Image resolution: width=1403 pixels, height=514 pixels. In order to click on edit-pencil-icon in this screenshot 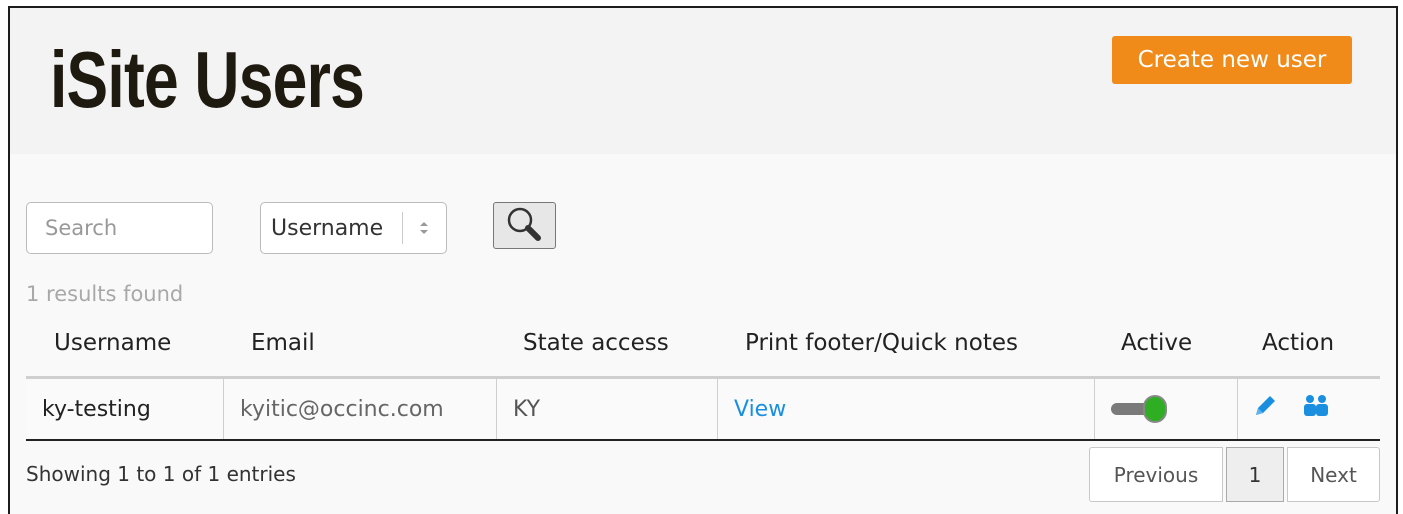, I will do `click(1265, 409)`.